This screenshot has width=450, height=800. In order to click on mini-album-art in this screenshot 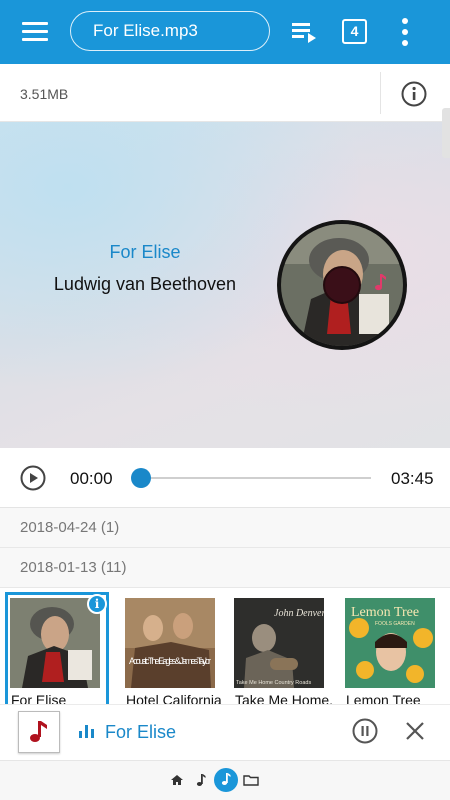, I will do `click(39, 732)`.